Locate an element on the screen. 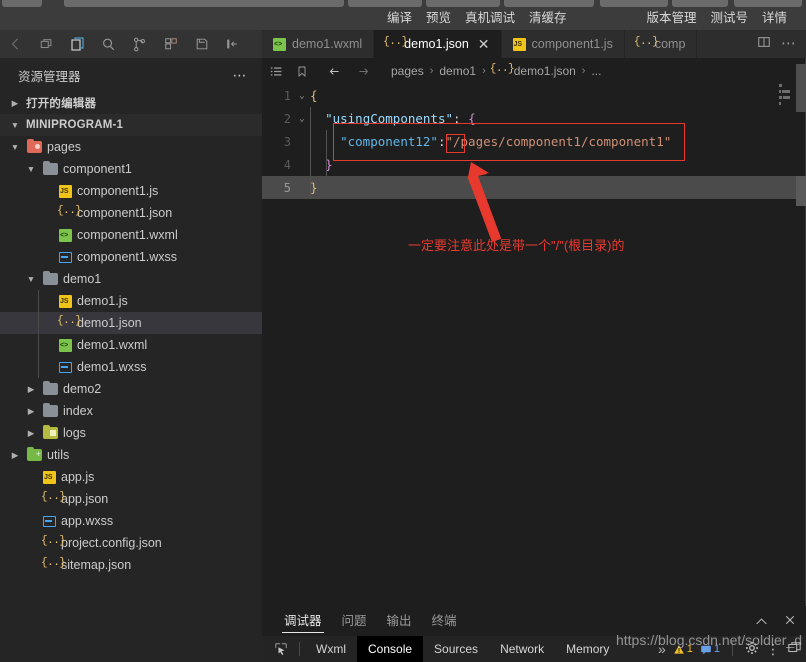  close-icon: ✕ is located at coordinates (484, 44).